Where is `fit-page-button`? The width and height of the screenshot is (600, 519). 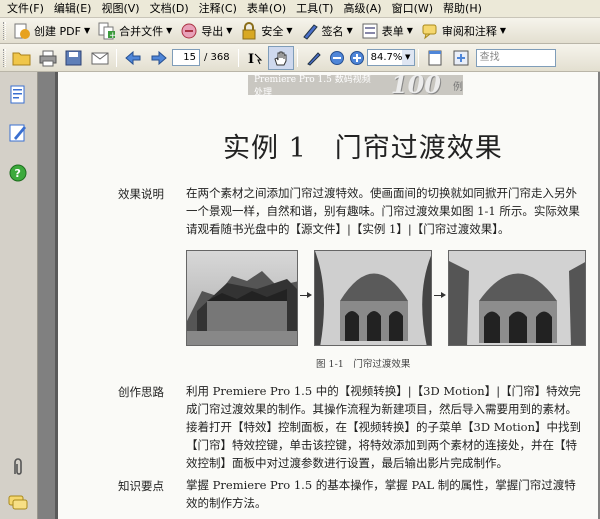 fit-page-button is located at coordinates (461, 58).